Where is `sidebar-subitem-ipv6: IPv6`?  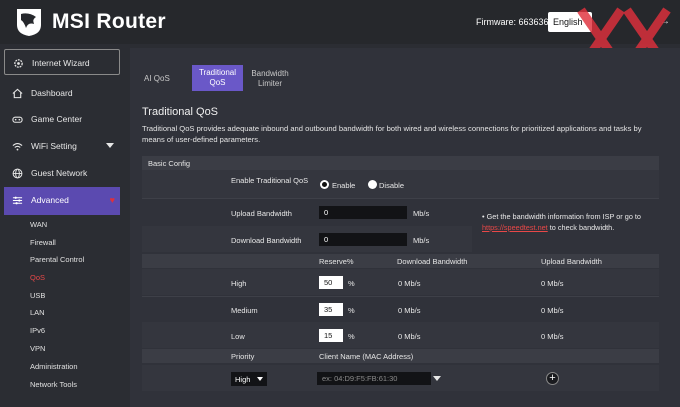
sidebar-subitem-ipv6: IPv6 is located at coordinates (37, 330).